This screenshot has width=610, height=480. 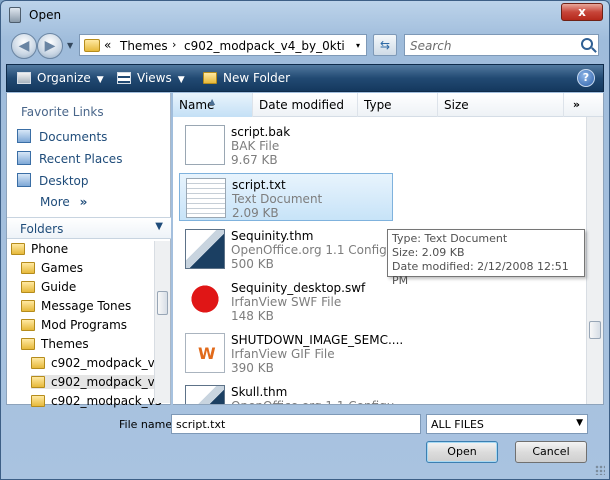 What do you see at coordinates (272, 236) in the screenshot?
I see `file-name: Sequinity.thm` at bounding box center [272, 236].